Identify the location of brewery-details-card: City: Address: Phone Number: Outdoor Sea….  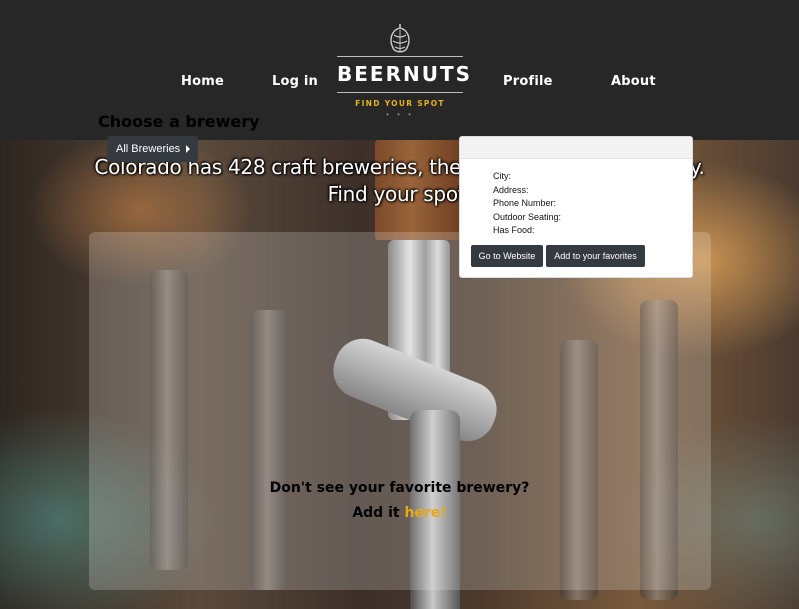
(576, 207).